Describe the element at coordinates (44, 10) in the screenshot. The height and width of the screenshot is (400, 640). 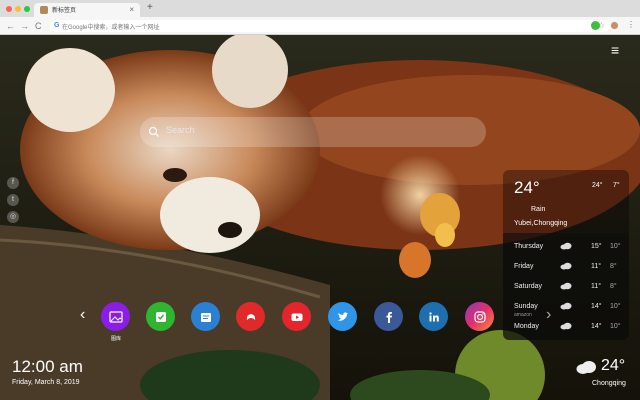
I see `tab-favicon-icon` at that location.